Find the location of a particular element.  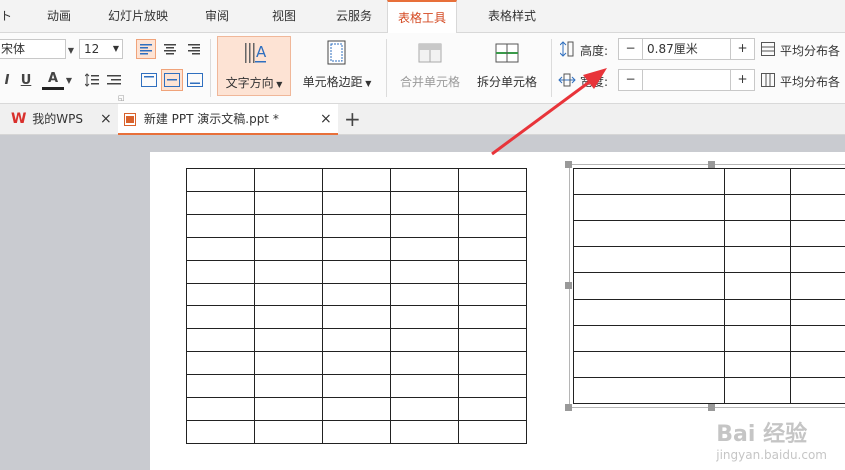

cell-margin-button: 单元格边距 ▼ is located at coordinates (337, 66).